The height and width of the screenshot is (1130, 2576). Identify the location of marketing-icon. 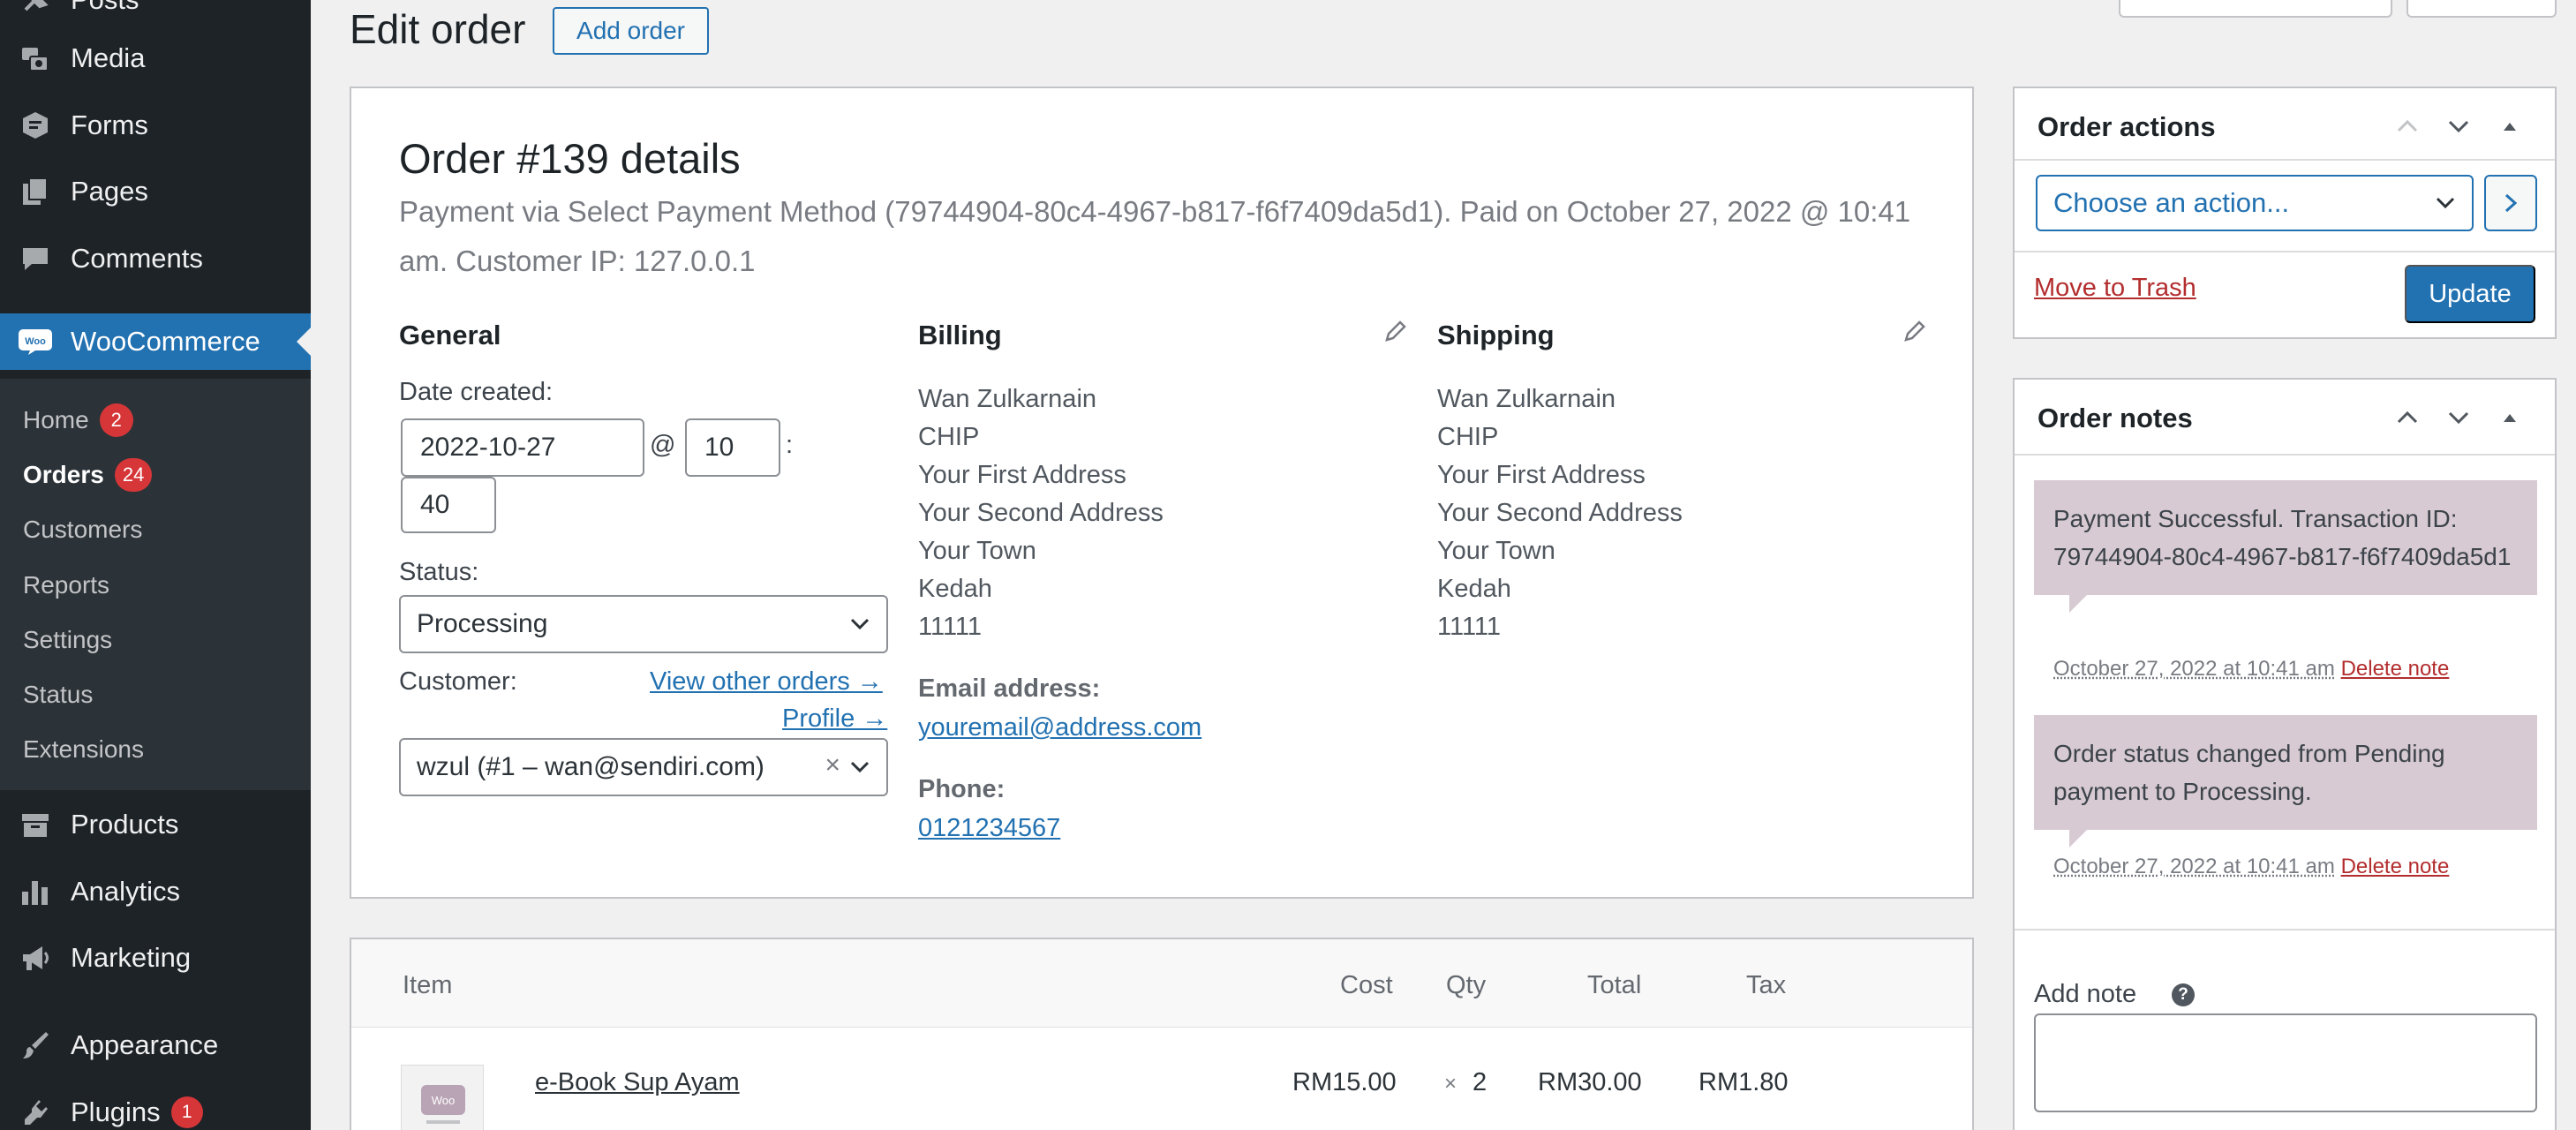
(36, 957).